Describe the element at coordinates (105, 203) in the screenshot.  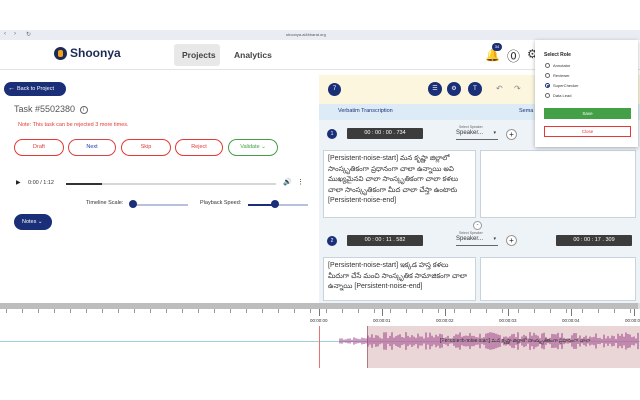
I see `timeline-scale-label: Timeline Scale:` at that location.